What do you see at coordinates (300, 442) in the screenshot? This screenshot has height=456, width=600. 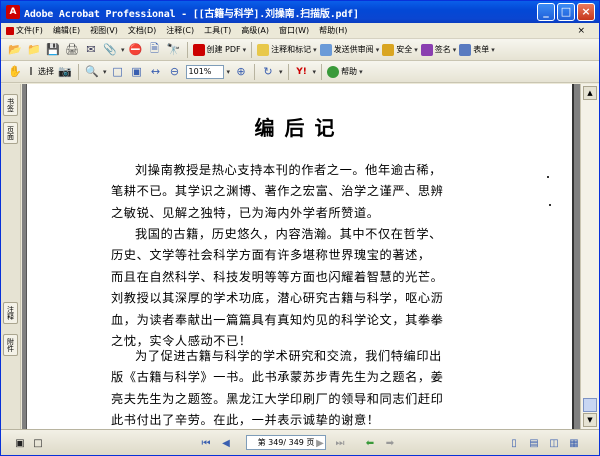 I see `status-bar: ▣ □ ⏮ ◀ 第 349/ 349 页 ▶ ⏭ ⬅ ➡ ▯ ▤ ◫ ▦` at bounding box center [300, 442].